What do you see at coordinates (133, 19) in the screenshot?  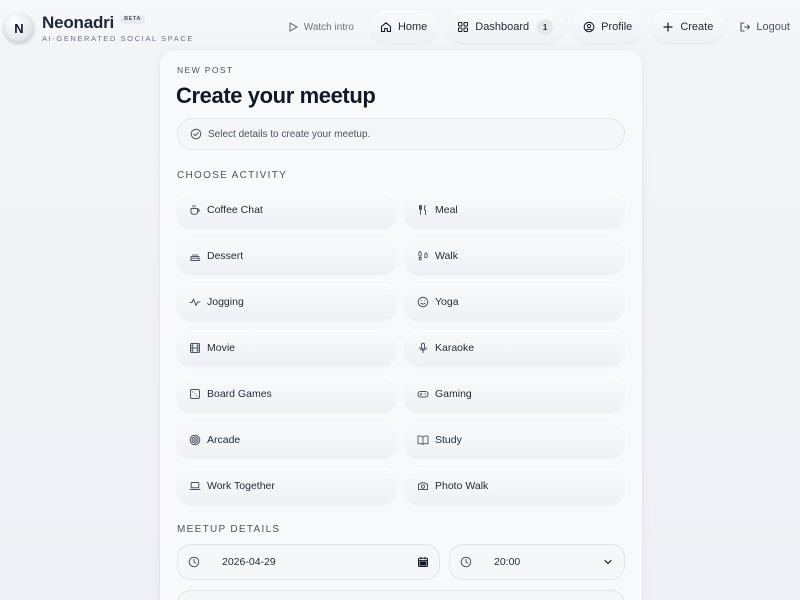 I see `beta-badge: BETA` at bounding box center [133, 19].